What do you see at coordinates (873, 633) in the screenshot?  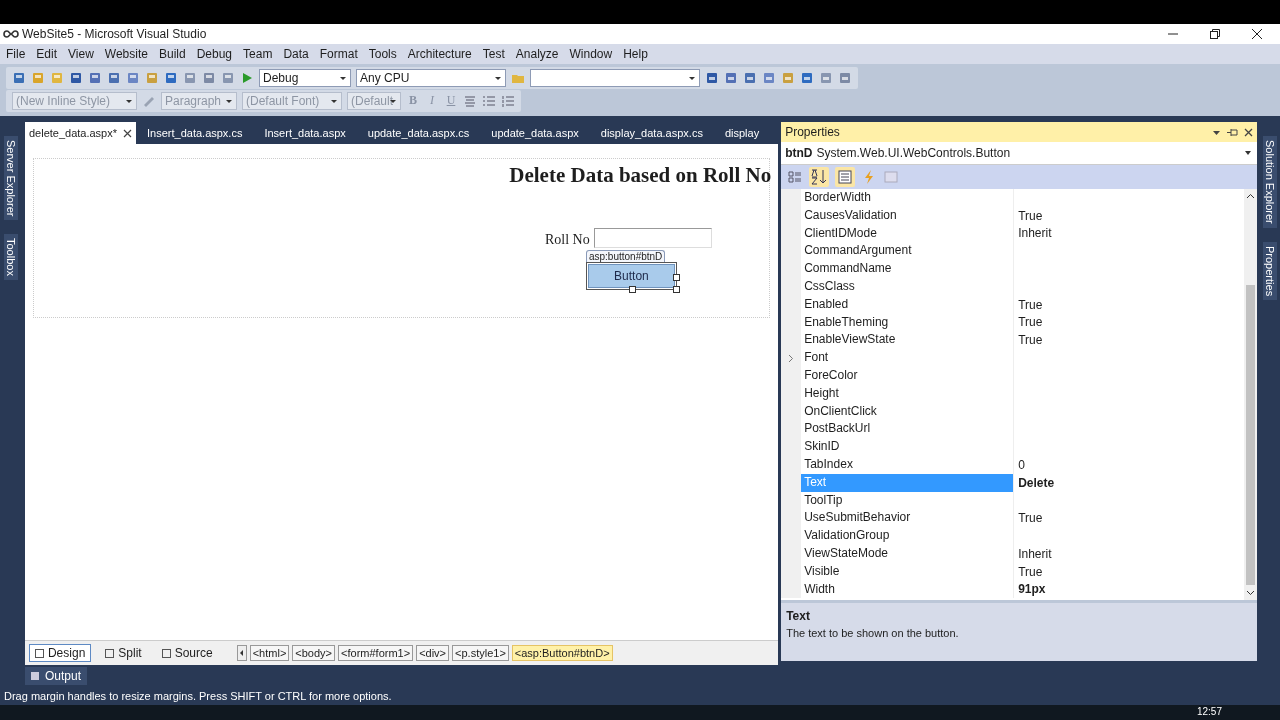 I see `description-text: The text to be shown on the button.` at bounding box center [873, 633].